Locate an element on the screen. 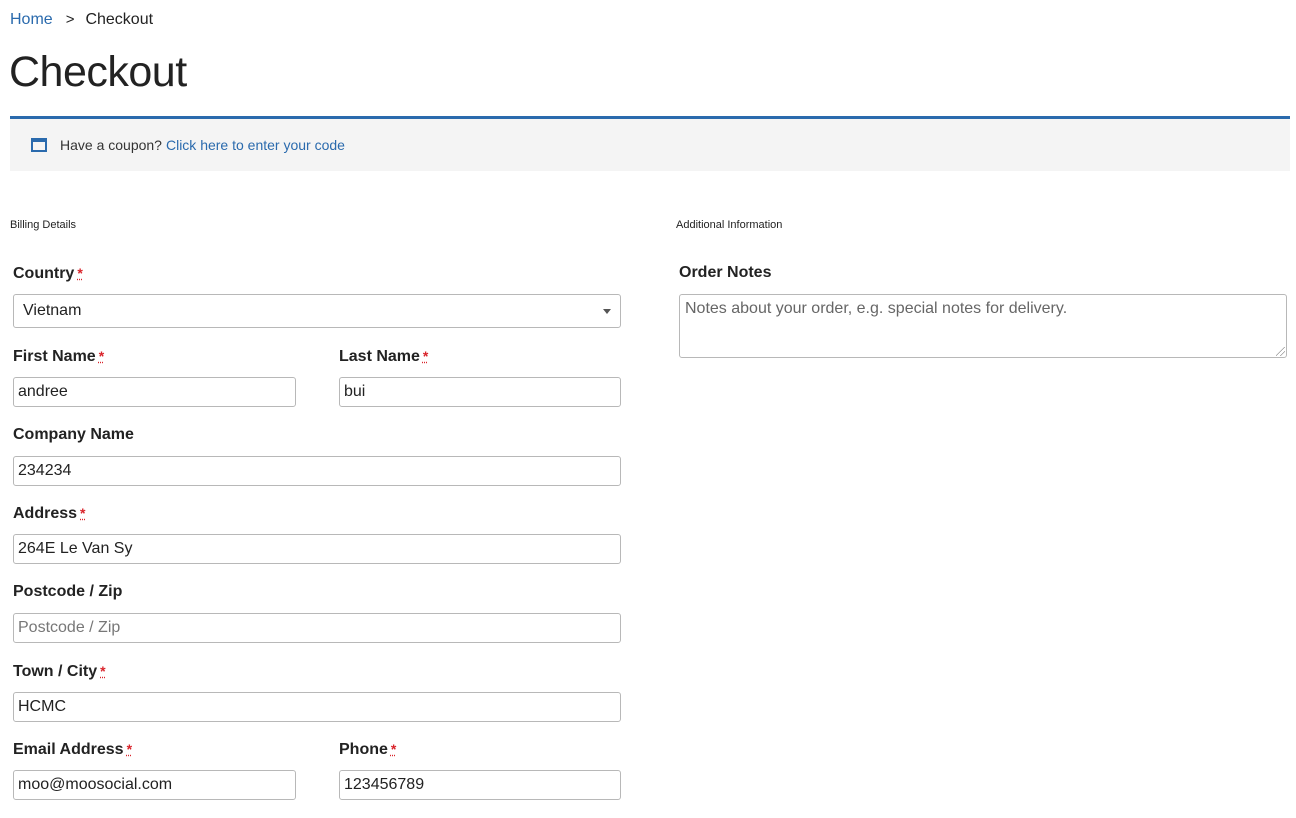 This screenshot has width=1296, height=818. country-selected-value: Vietnam is located at coordinates (52, 310).